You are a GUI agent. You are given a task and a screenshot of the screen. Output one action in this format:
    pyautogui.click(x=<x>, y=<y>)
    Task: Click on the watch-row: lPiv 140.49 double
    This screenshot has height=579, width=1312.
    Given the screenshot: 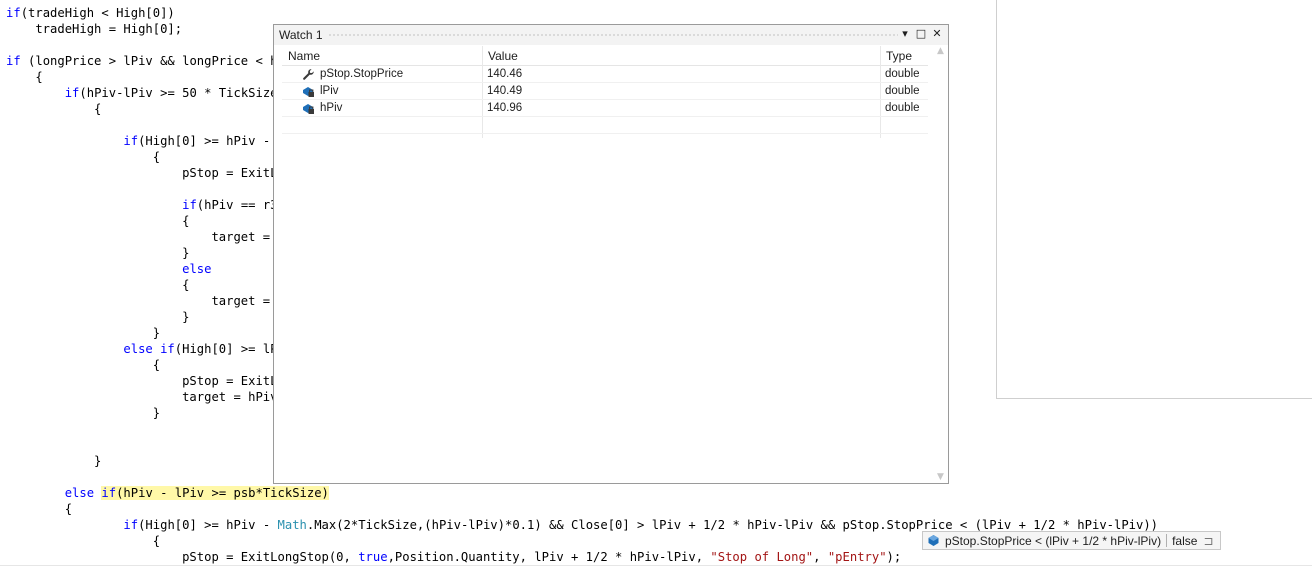 What is the action you would take?
    pyautogui.click(x=605, y=91)
    